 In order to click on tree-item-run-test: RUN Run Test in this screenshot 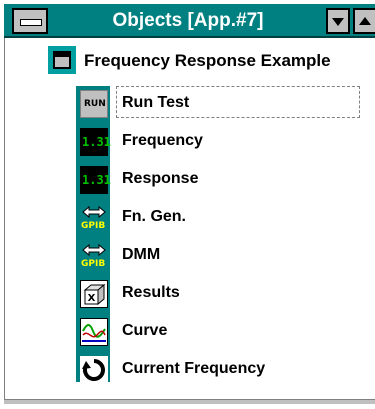, I will do `click(224, 103)`.